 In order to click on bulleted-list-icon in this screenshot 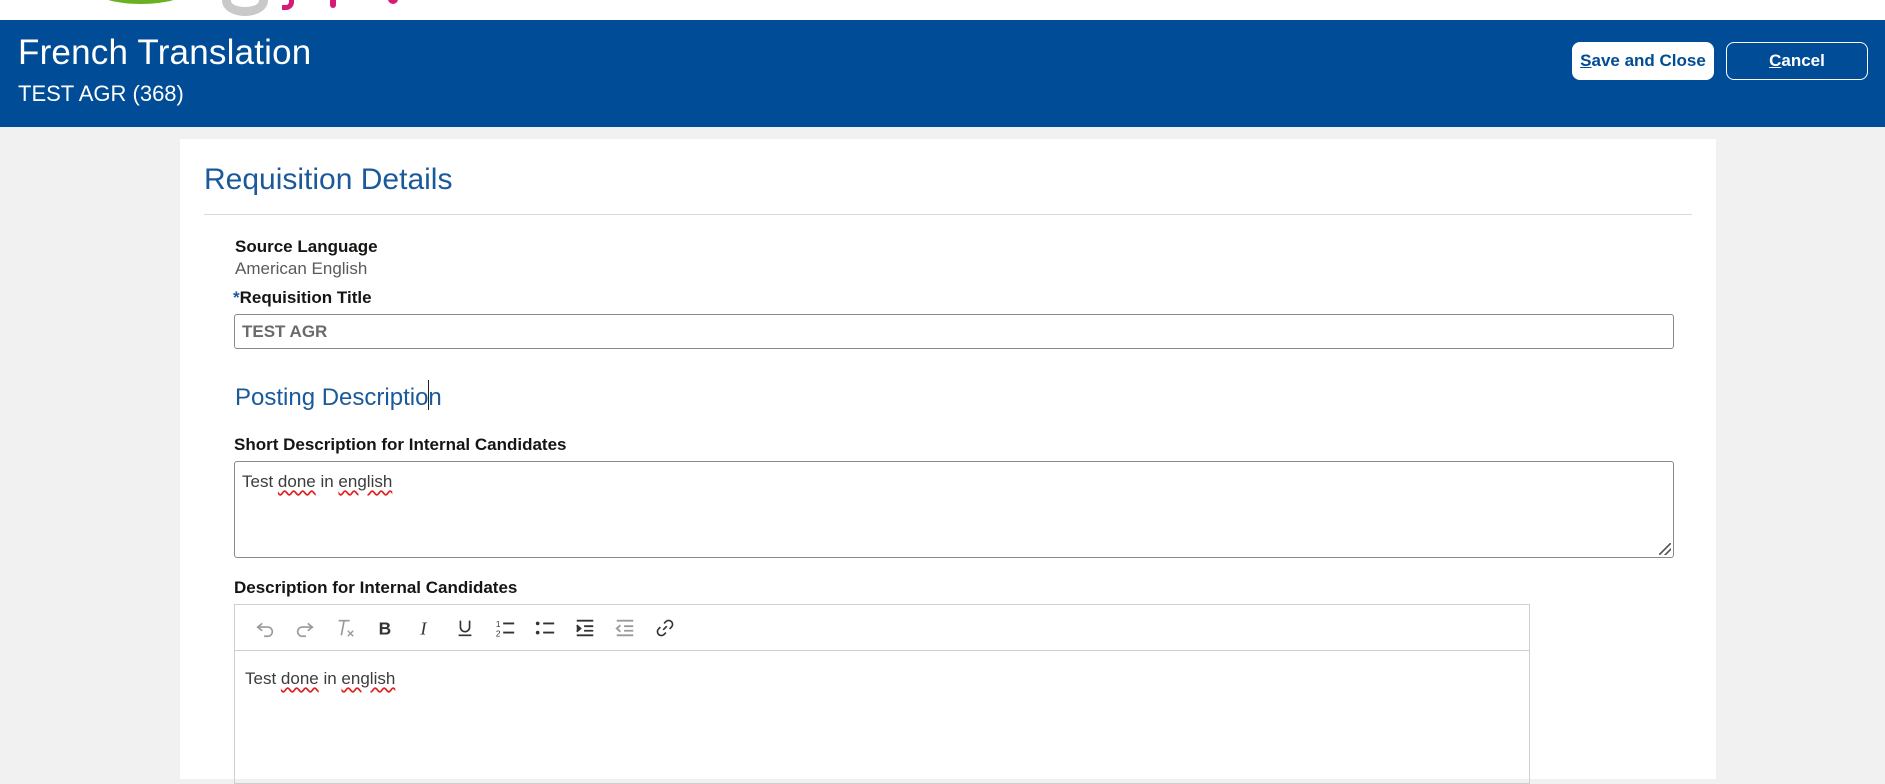, I will do `click(545, 628)`.